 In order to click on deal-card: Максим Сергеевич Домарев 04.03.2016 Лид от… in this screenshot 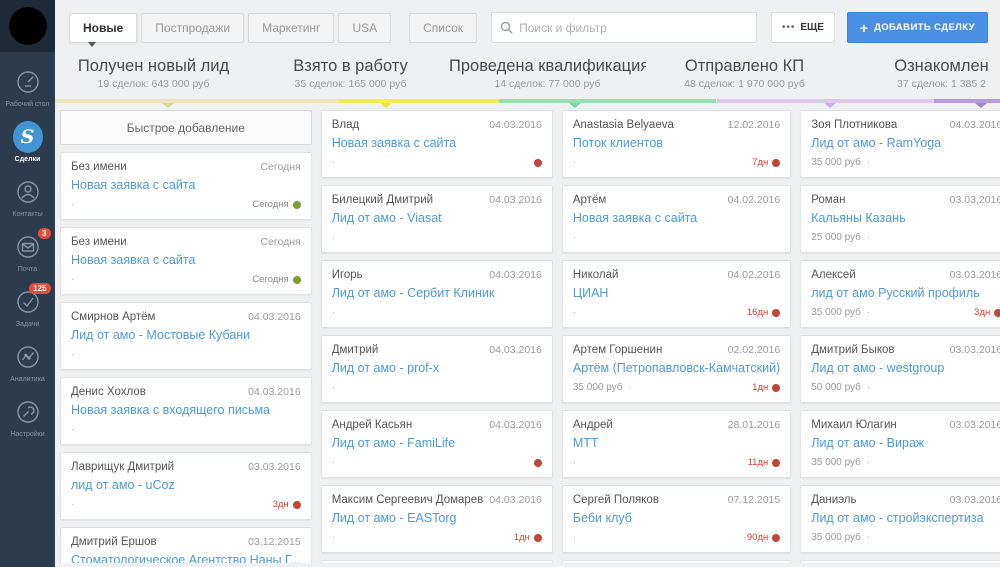, I will do `click(436, 519)`.